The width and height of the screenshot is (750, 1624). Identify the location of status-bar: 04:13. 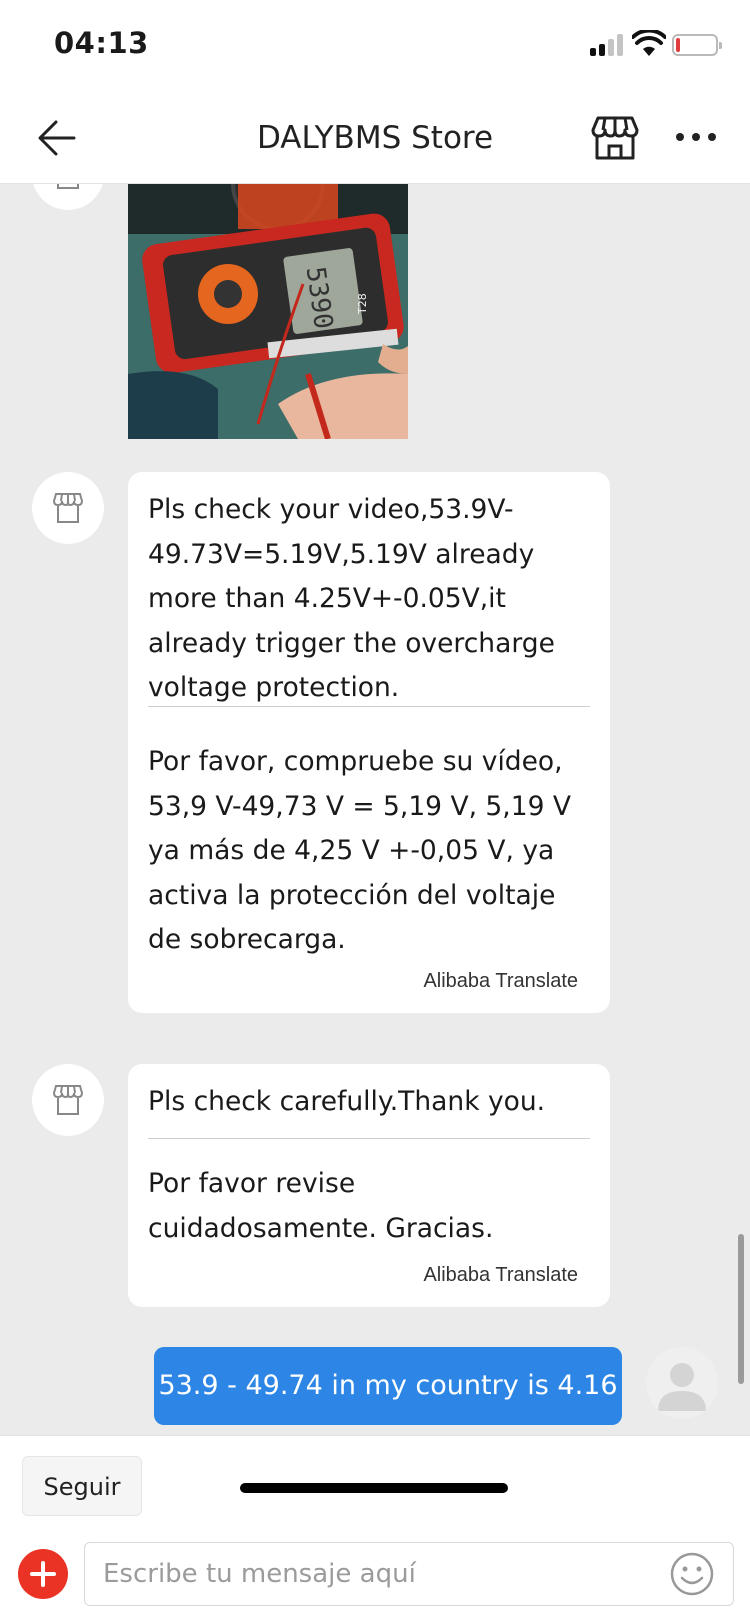
(375, 46).